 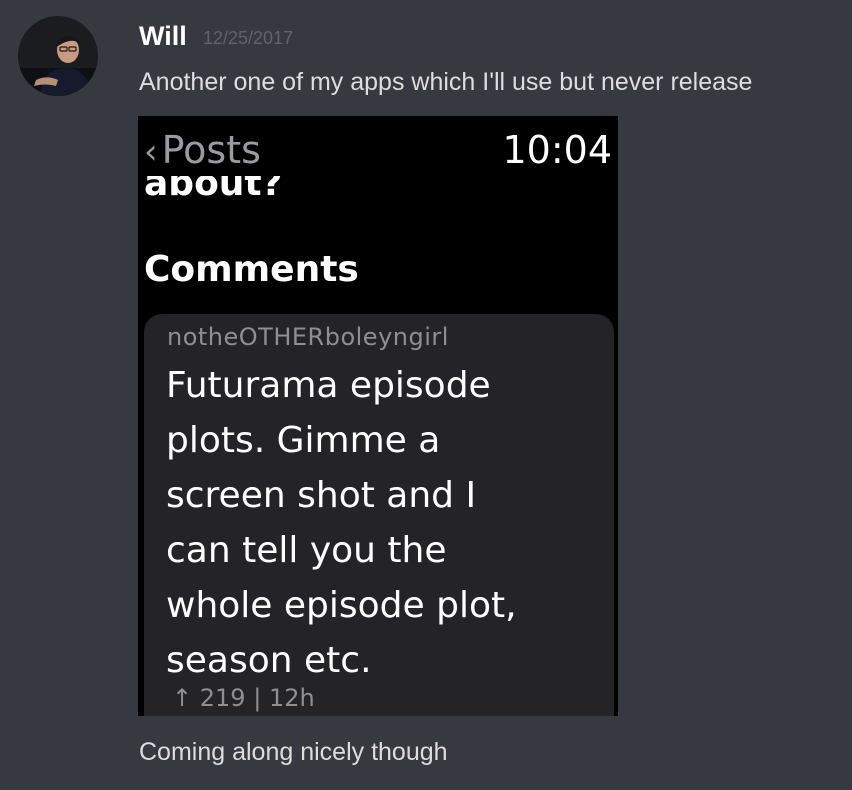 What do you see at coordinates (213, 190) in the screenshot?
I see `watch-partial-title-text: about?` at bounding box center [213, 190].